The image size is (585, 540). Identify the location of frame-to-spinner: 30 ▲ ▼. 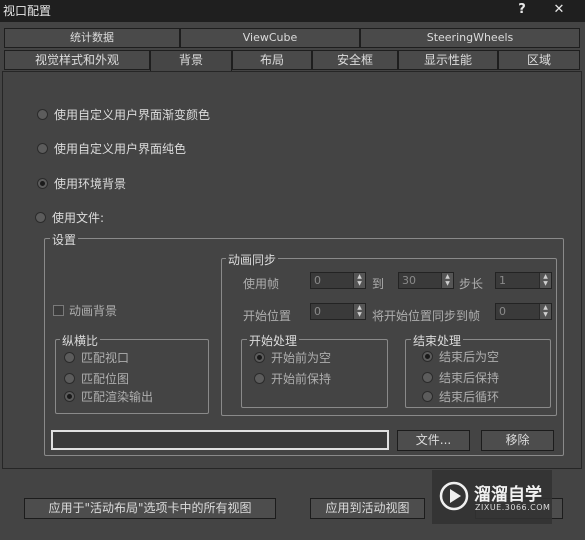
(426, 280).